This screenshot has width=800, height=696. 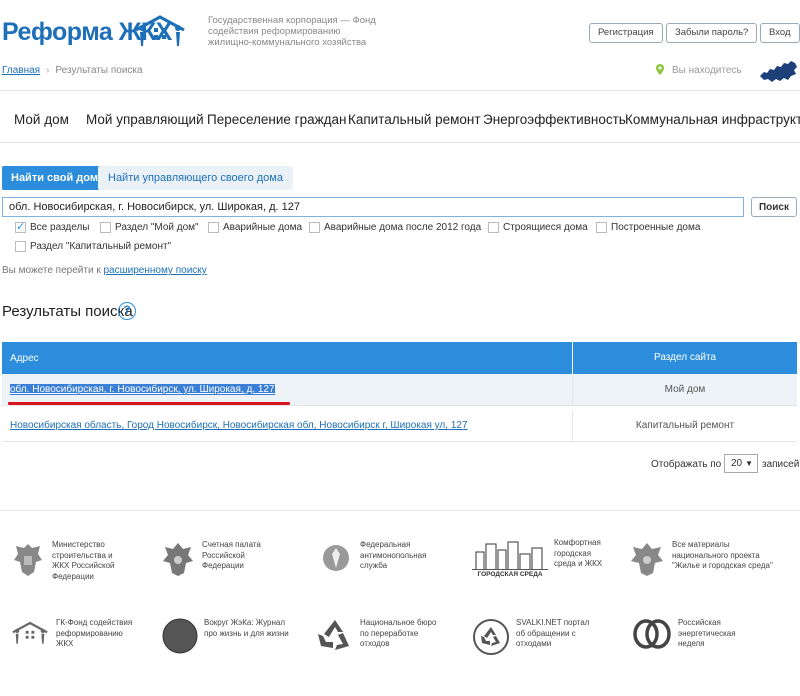 I want to click on nav-resettlement: Переселение граждан, so click(x=277, y=119).